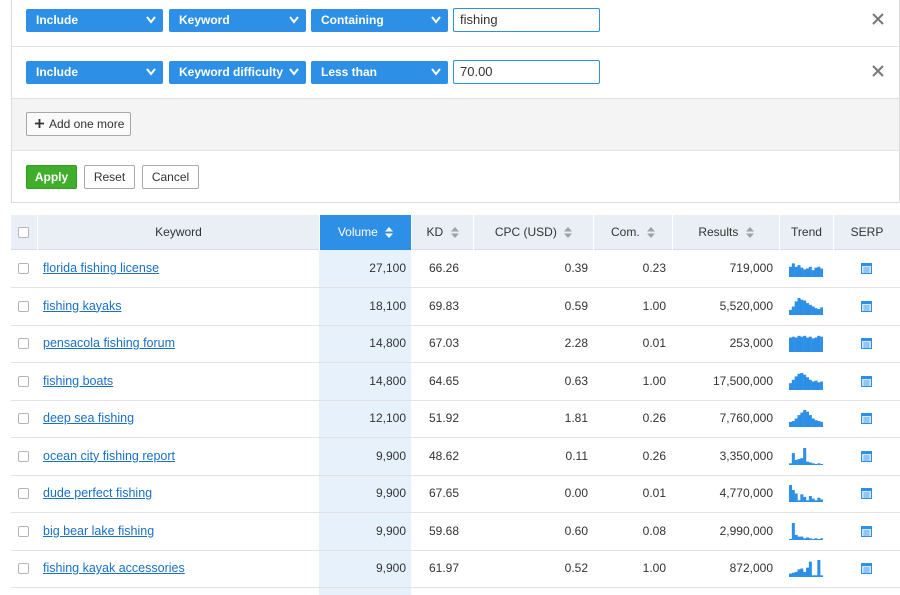 This screenshot has height=595, width=900. What do you see at coordinates (444, 530) in the screenshot?
I see `kd-cell: 59.68` at bounding box center [444, 530].